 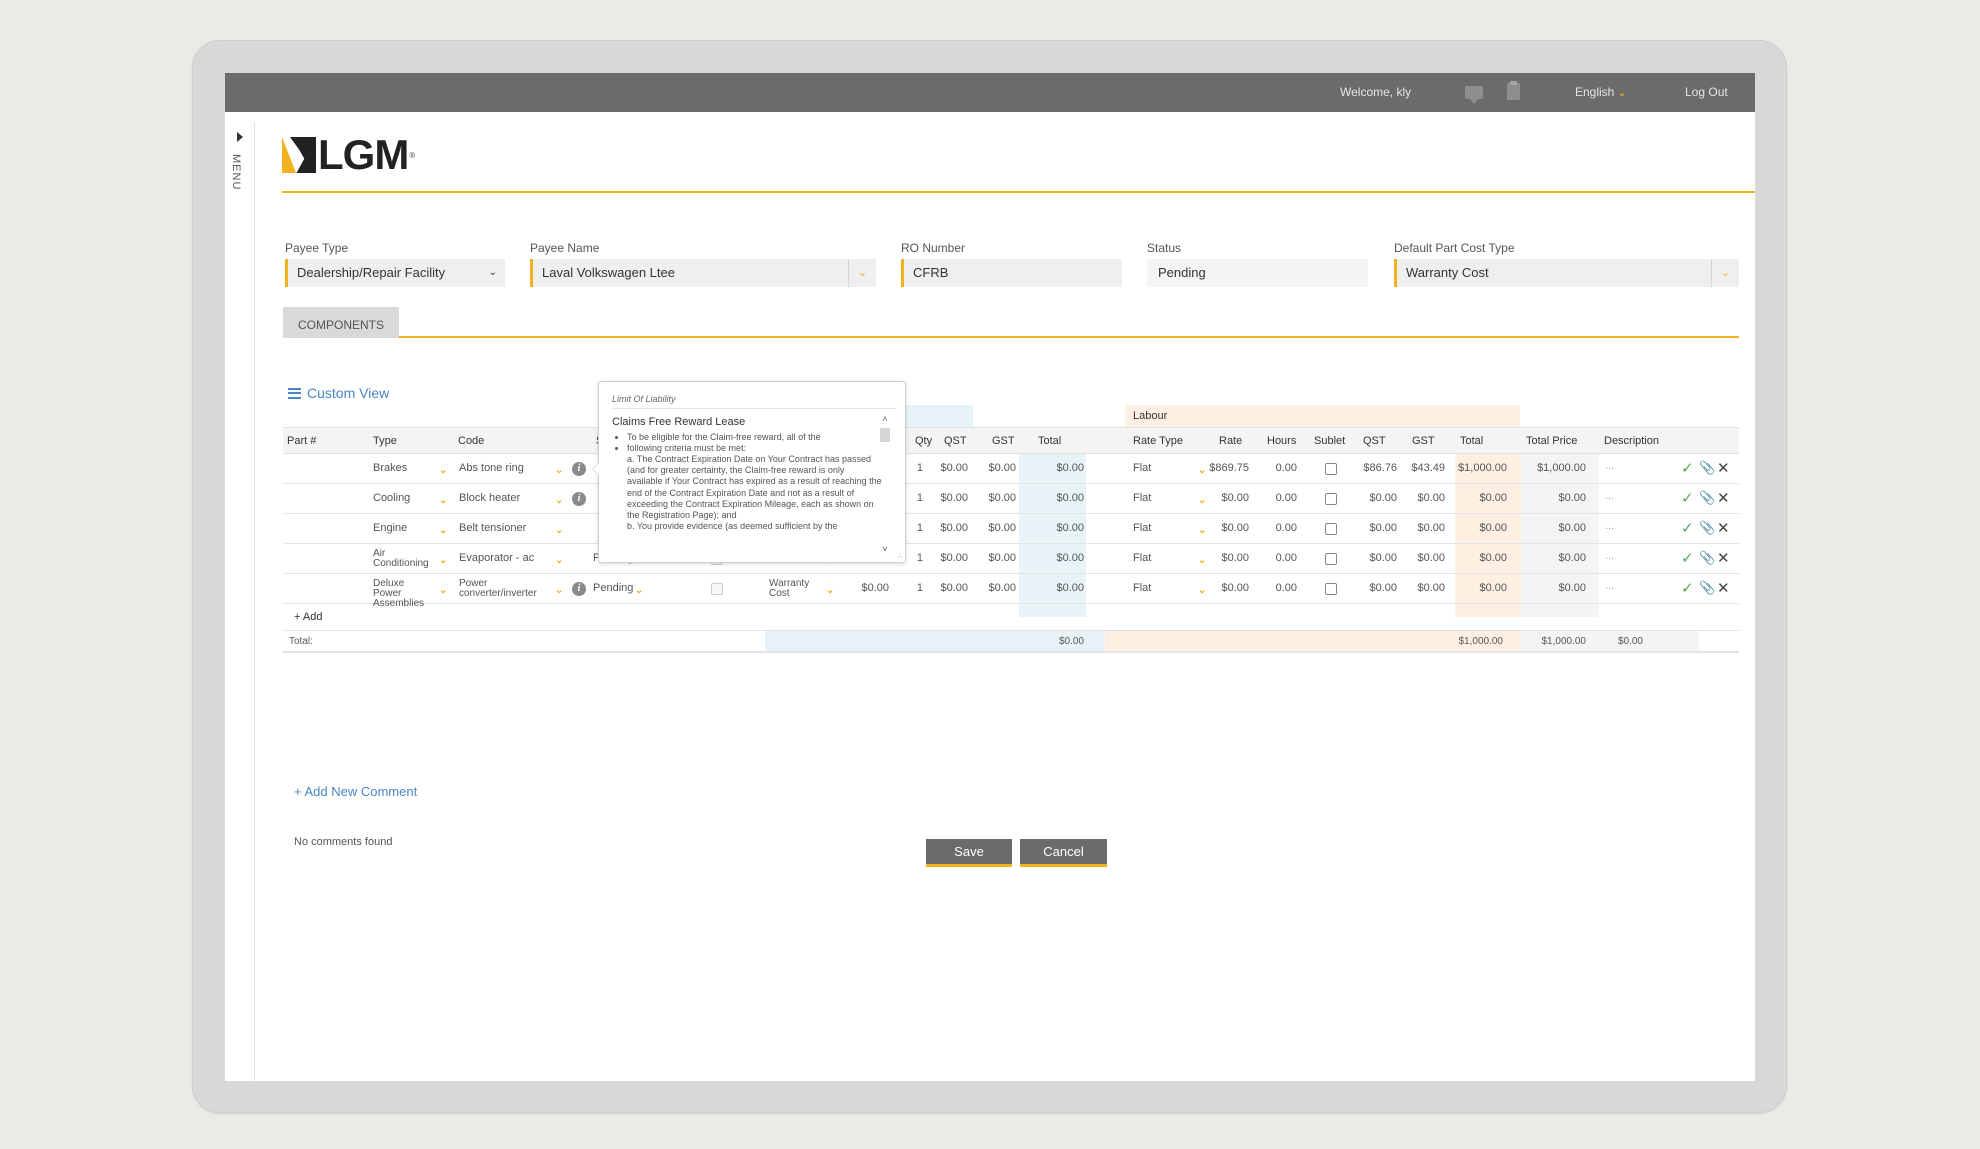 What do you see at coordinates (1566, 273) in the screenshot?
I see `default-cost-type-select: Warranty Cost ⌄` at bounding box center [1566, 273].